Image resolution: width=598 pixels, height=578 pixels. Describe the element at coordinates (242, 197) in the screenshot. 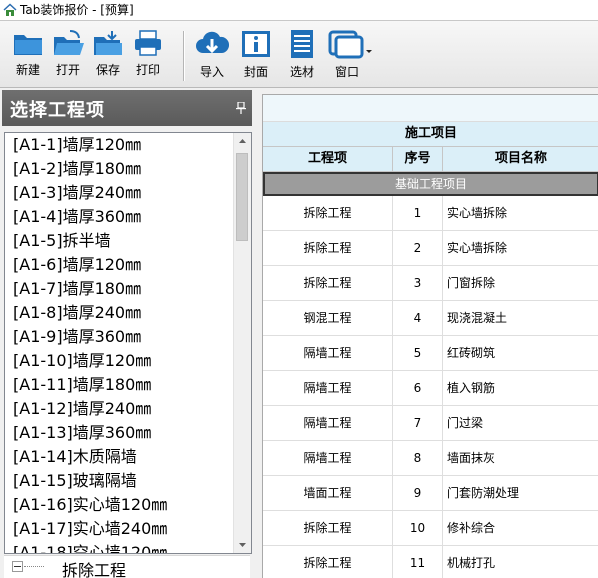

I see `scroll-thumb` at that location.